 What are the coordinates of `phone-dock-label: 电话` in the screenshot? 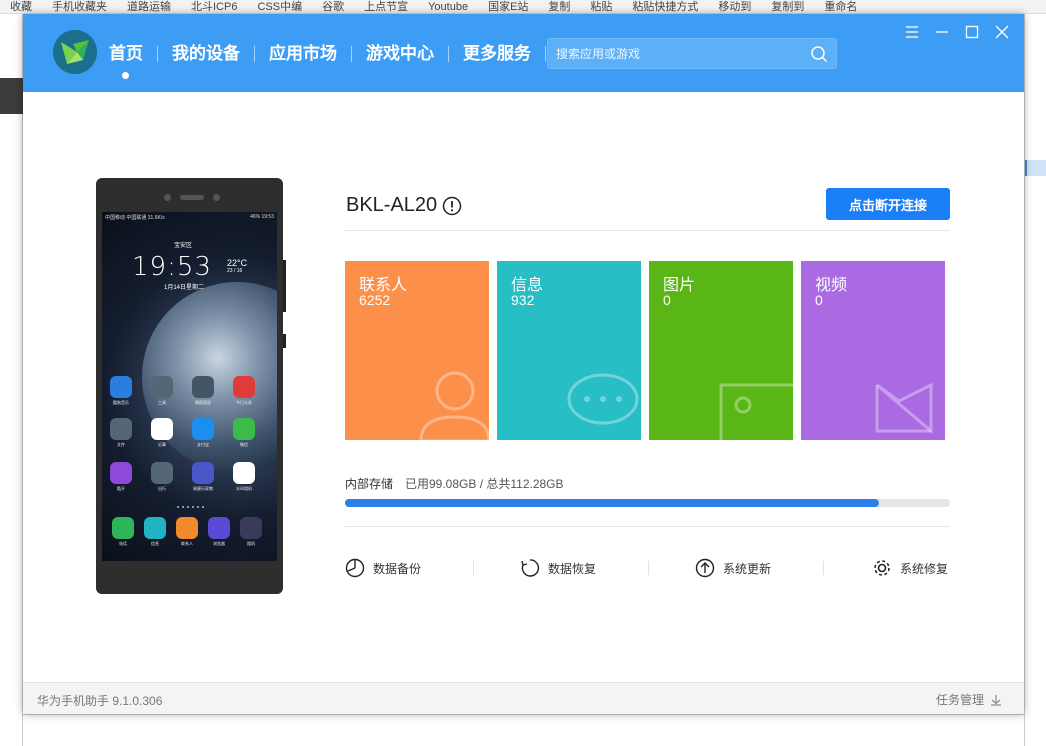 It's located at (123, 543).